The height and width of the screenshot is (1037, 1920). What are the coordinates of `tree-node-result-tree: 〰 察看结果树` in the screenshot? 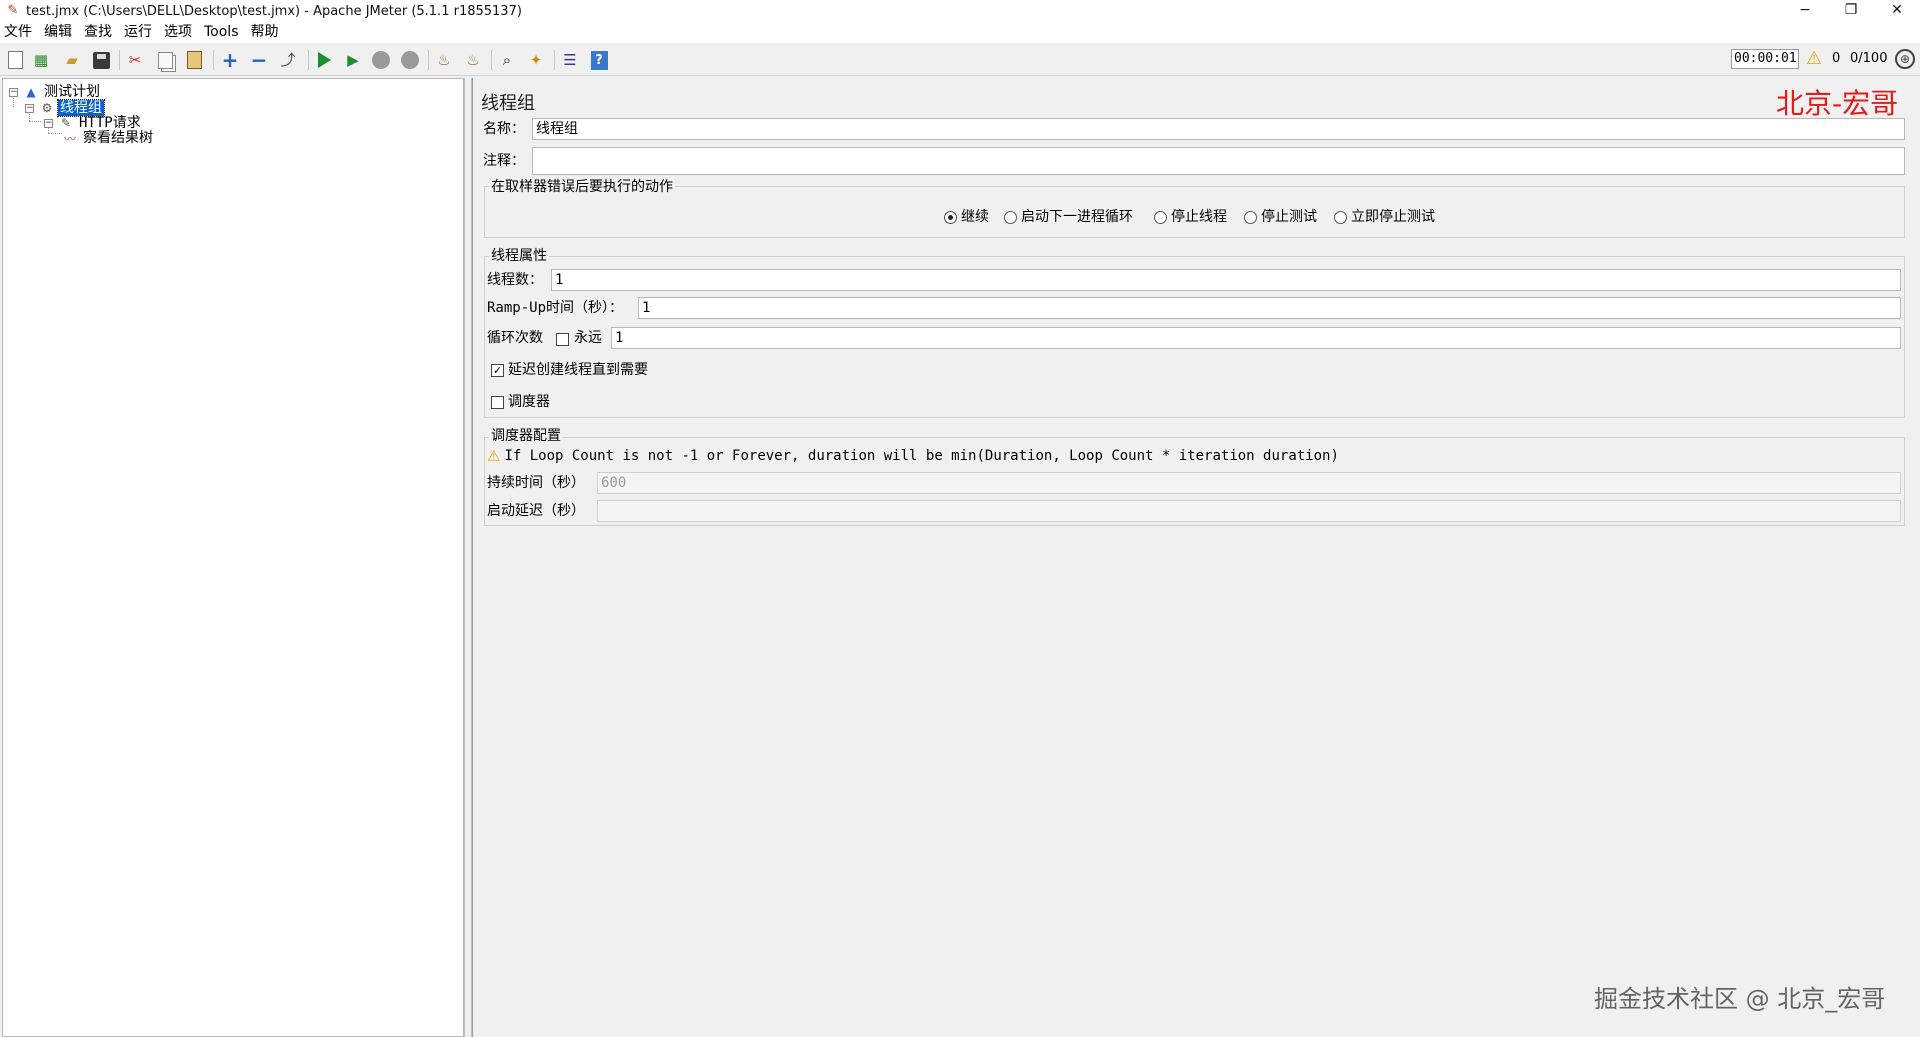 It's located at (109, 138).